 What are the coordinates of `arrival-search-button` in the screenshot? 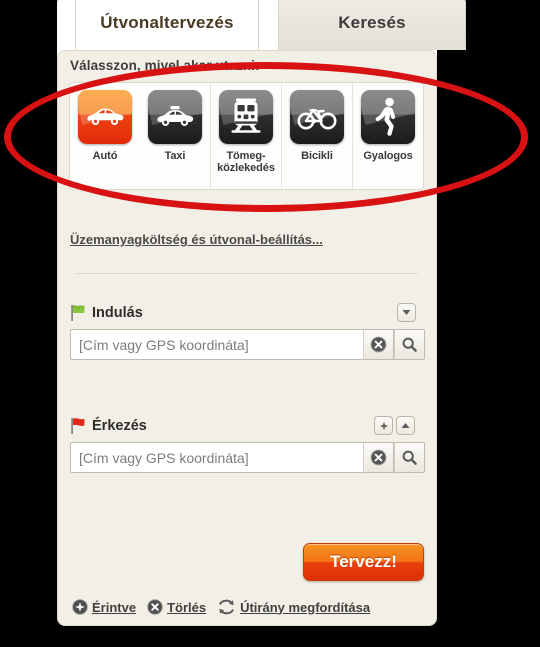 It's located at (409, 457).